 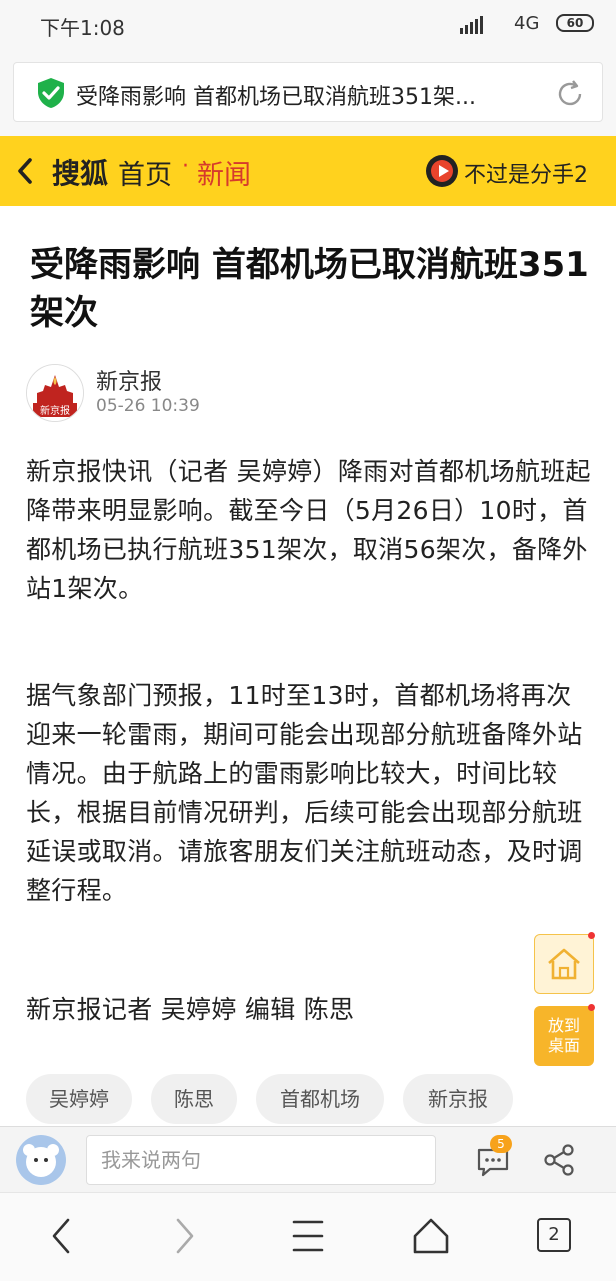 What do you see at coordinates (563, 1025) in the screenshot?
I see `add-to-desktop-label: 放到` at bounding box center [563, 1025].